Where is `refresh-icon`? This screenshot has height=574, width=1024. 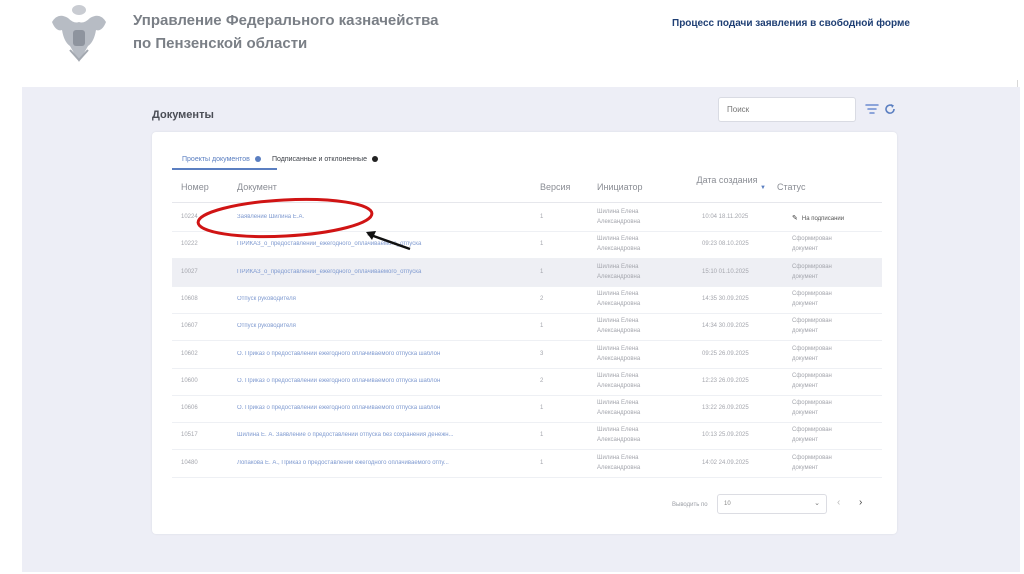
refresh-icon is located at coordinates (890, 109).